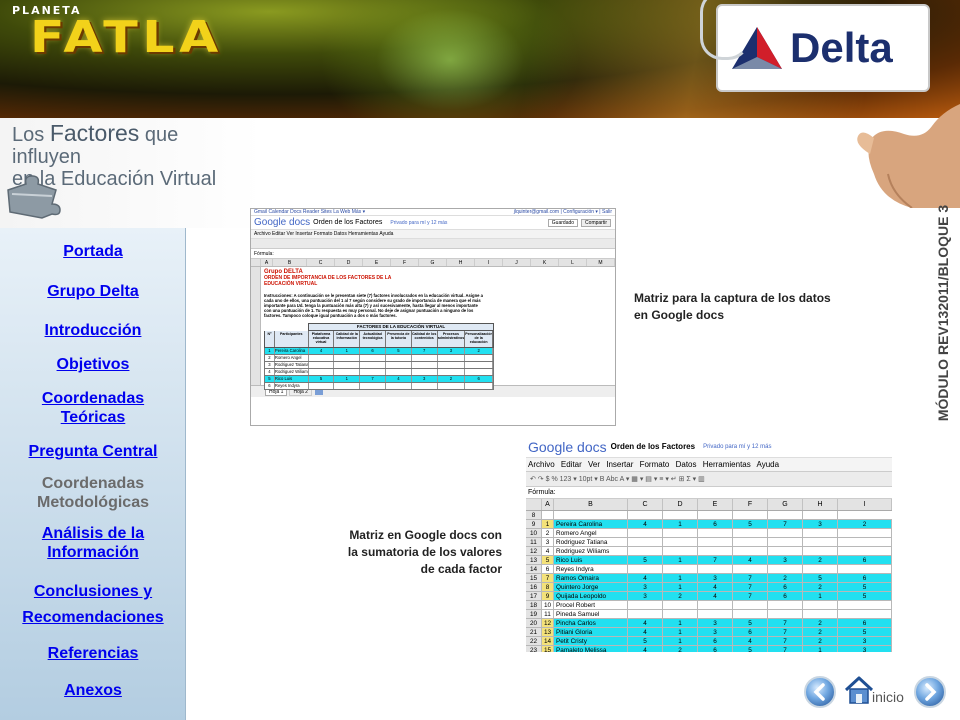 The height and width of the screenshot is (720, 960). Describe the element at coordinates (709, 623) in the screenshot. I see `table-row: 20 12 Pincha Carlos 4 1 3 5 7 2 6` at that location.